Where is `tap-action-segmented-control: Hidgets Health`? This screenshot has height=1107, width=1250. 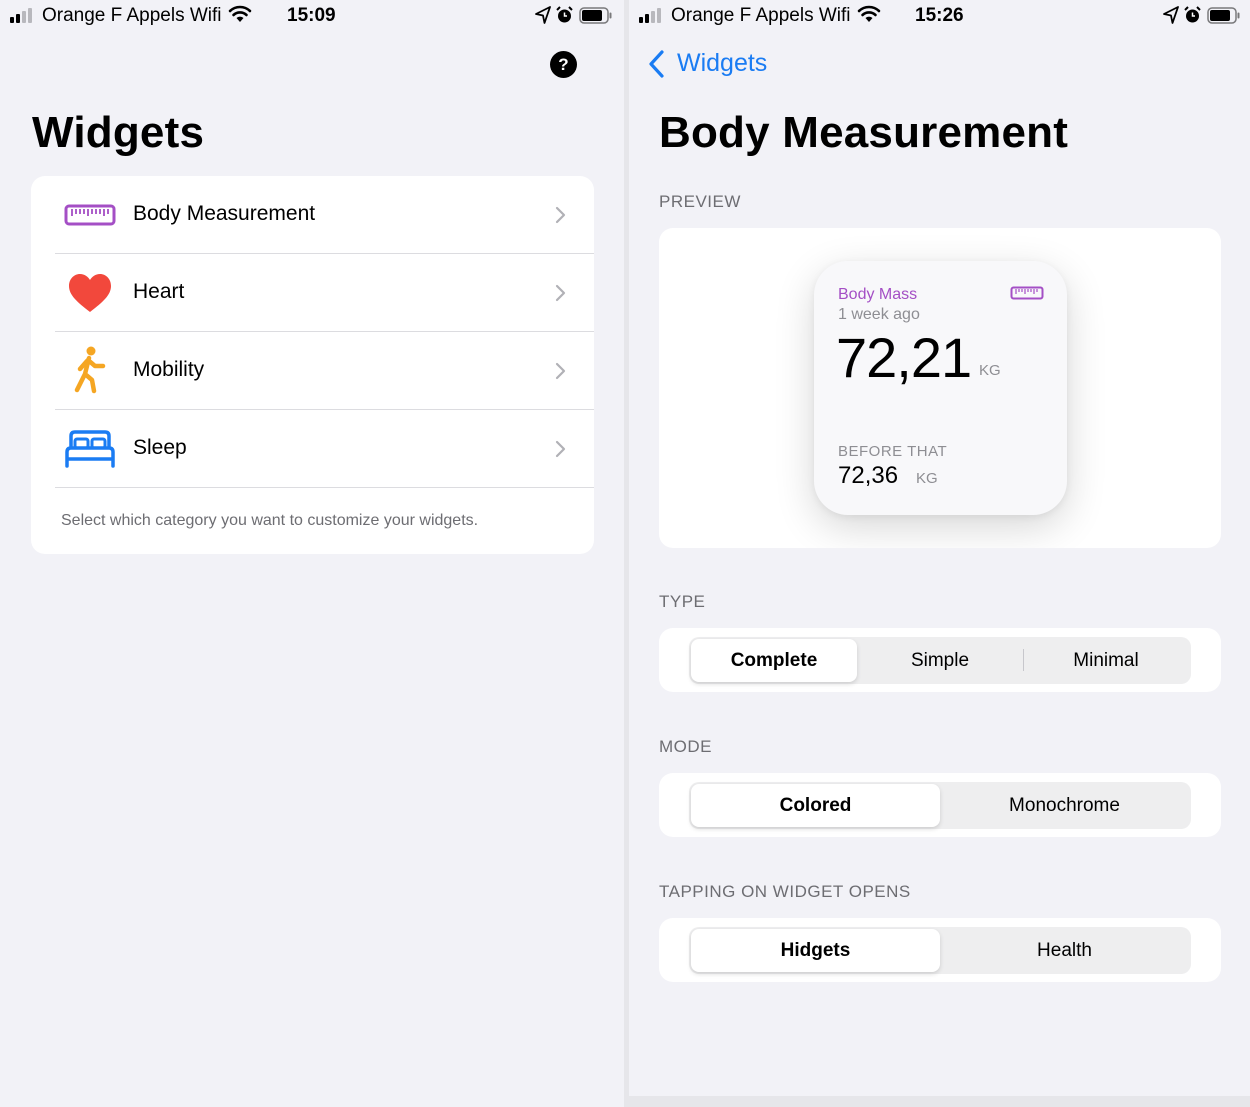 tap-action-segmented-control: Hidgets Health is located at coordinates (940, 950).